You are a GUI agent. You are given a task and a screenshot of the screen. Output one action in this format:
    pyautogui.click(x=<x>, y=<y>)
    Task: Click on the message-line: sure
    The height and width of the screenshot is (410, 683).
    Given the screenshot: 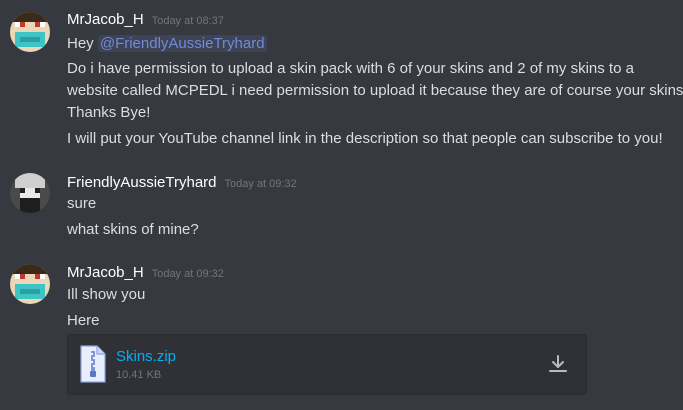 What is the action you would take?
    pyautogui.click(x=82, y=203)
    